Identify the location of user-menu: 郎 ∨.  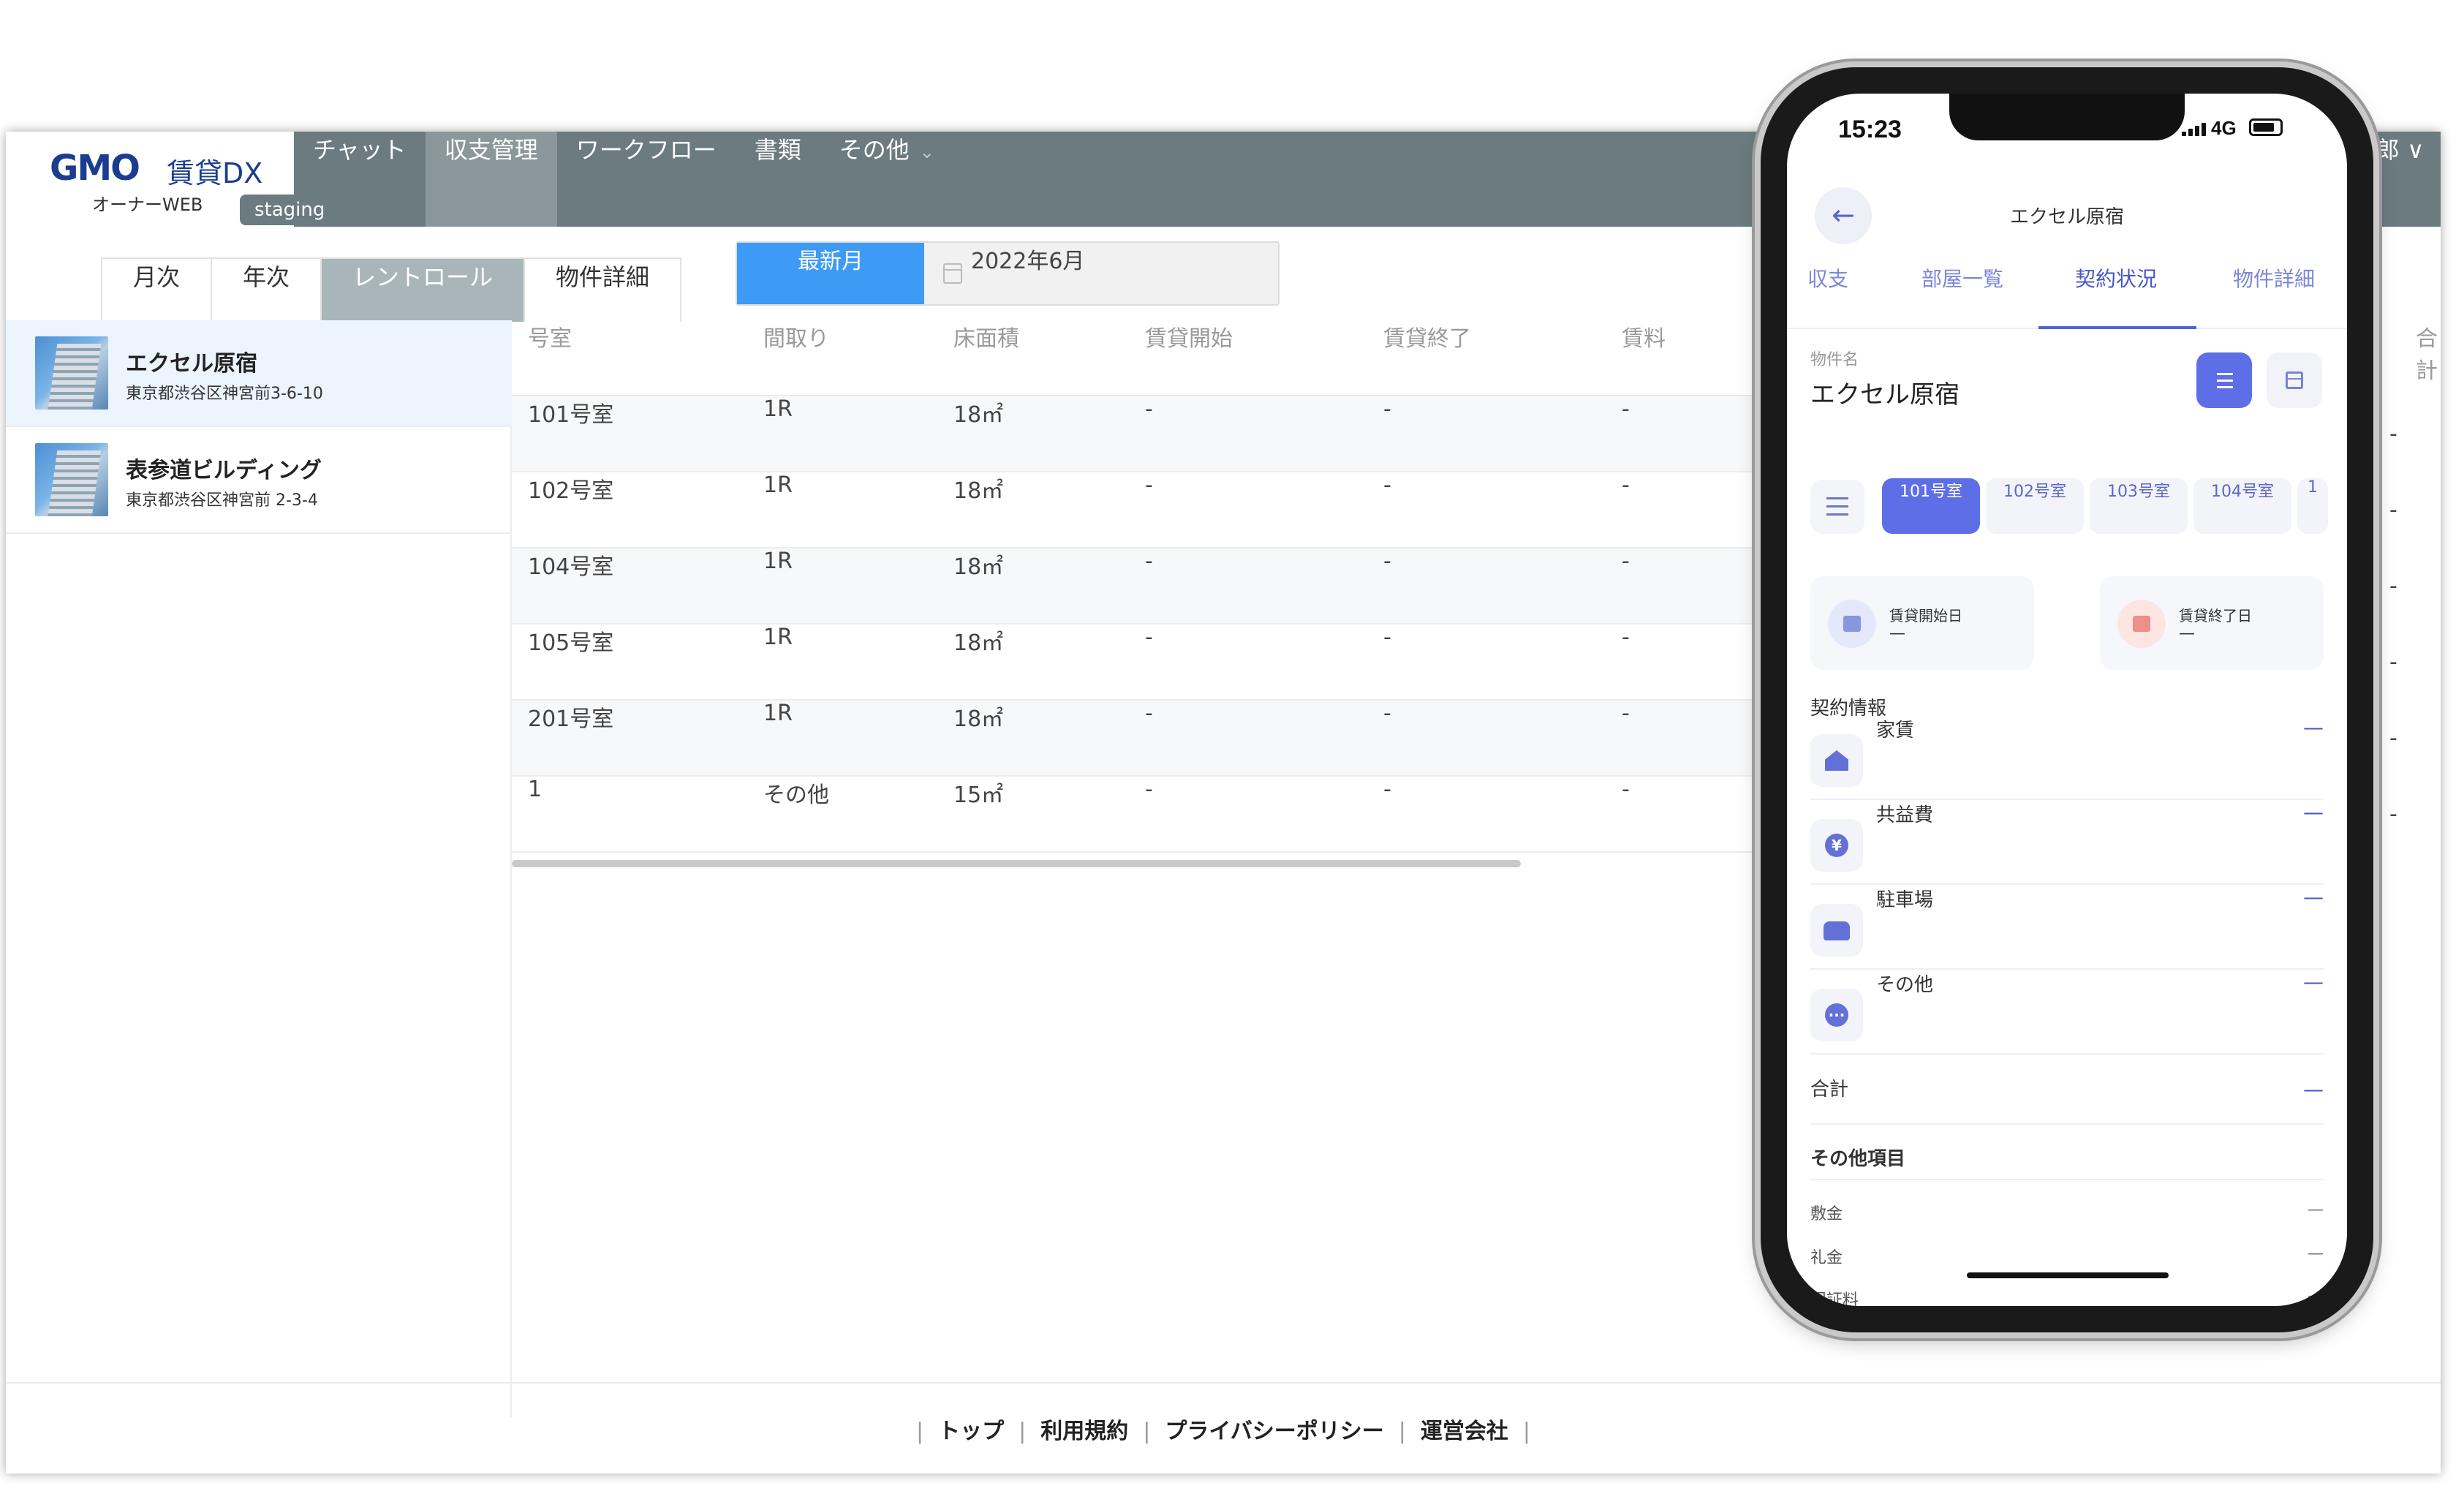
(2400, 148).